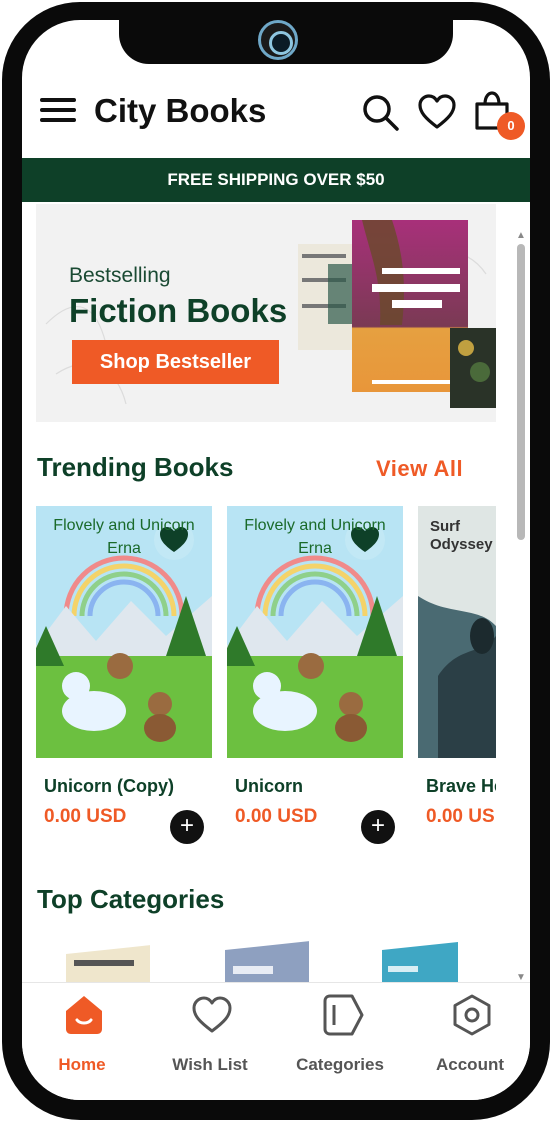 This screenshot has width=554, height=1124. I want to click on free-shipping-banner: FREE SHIPPING OVER $50, so click(276, 180).